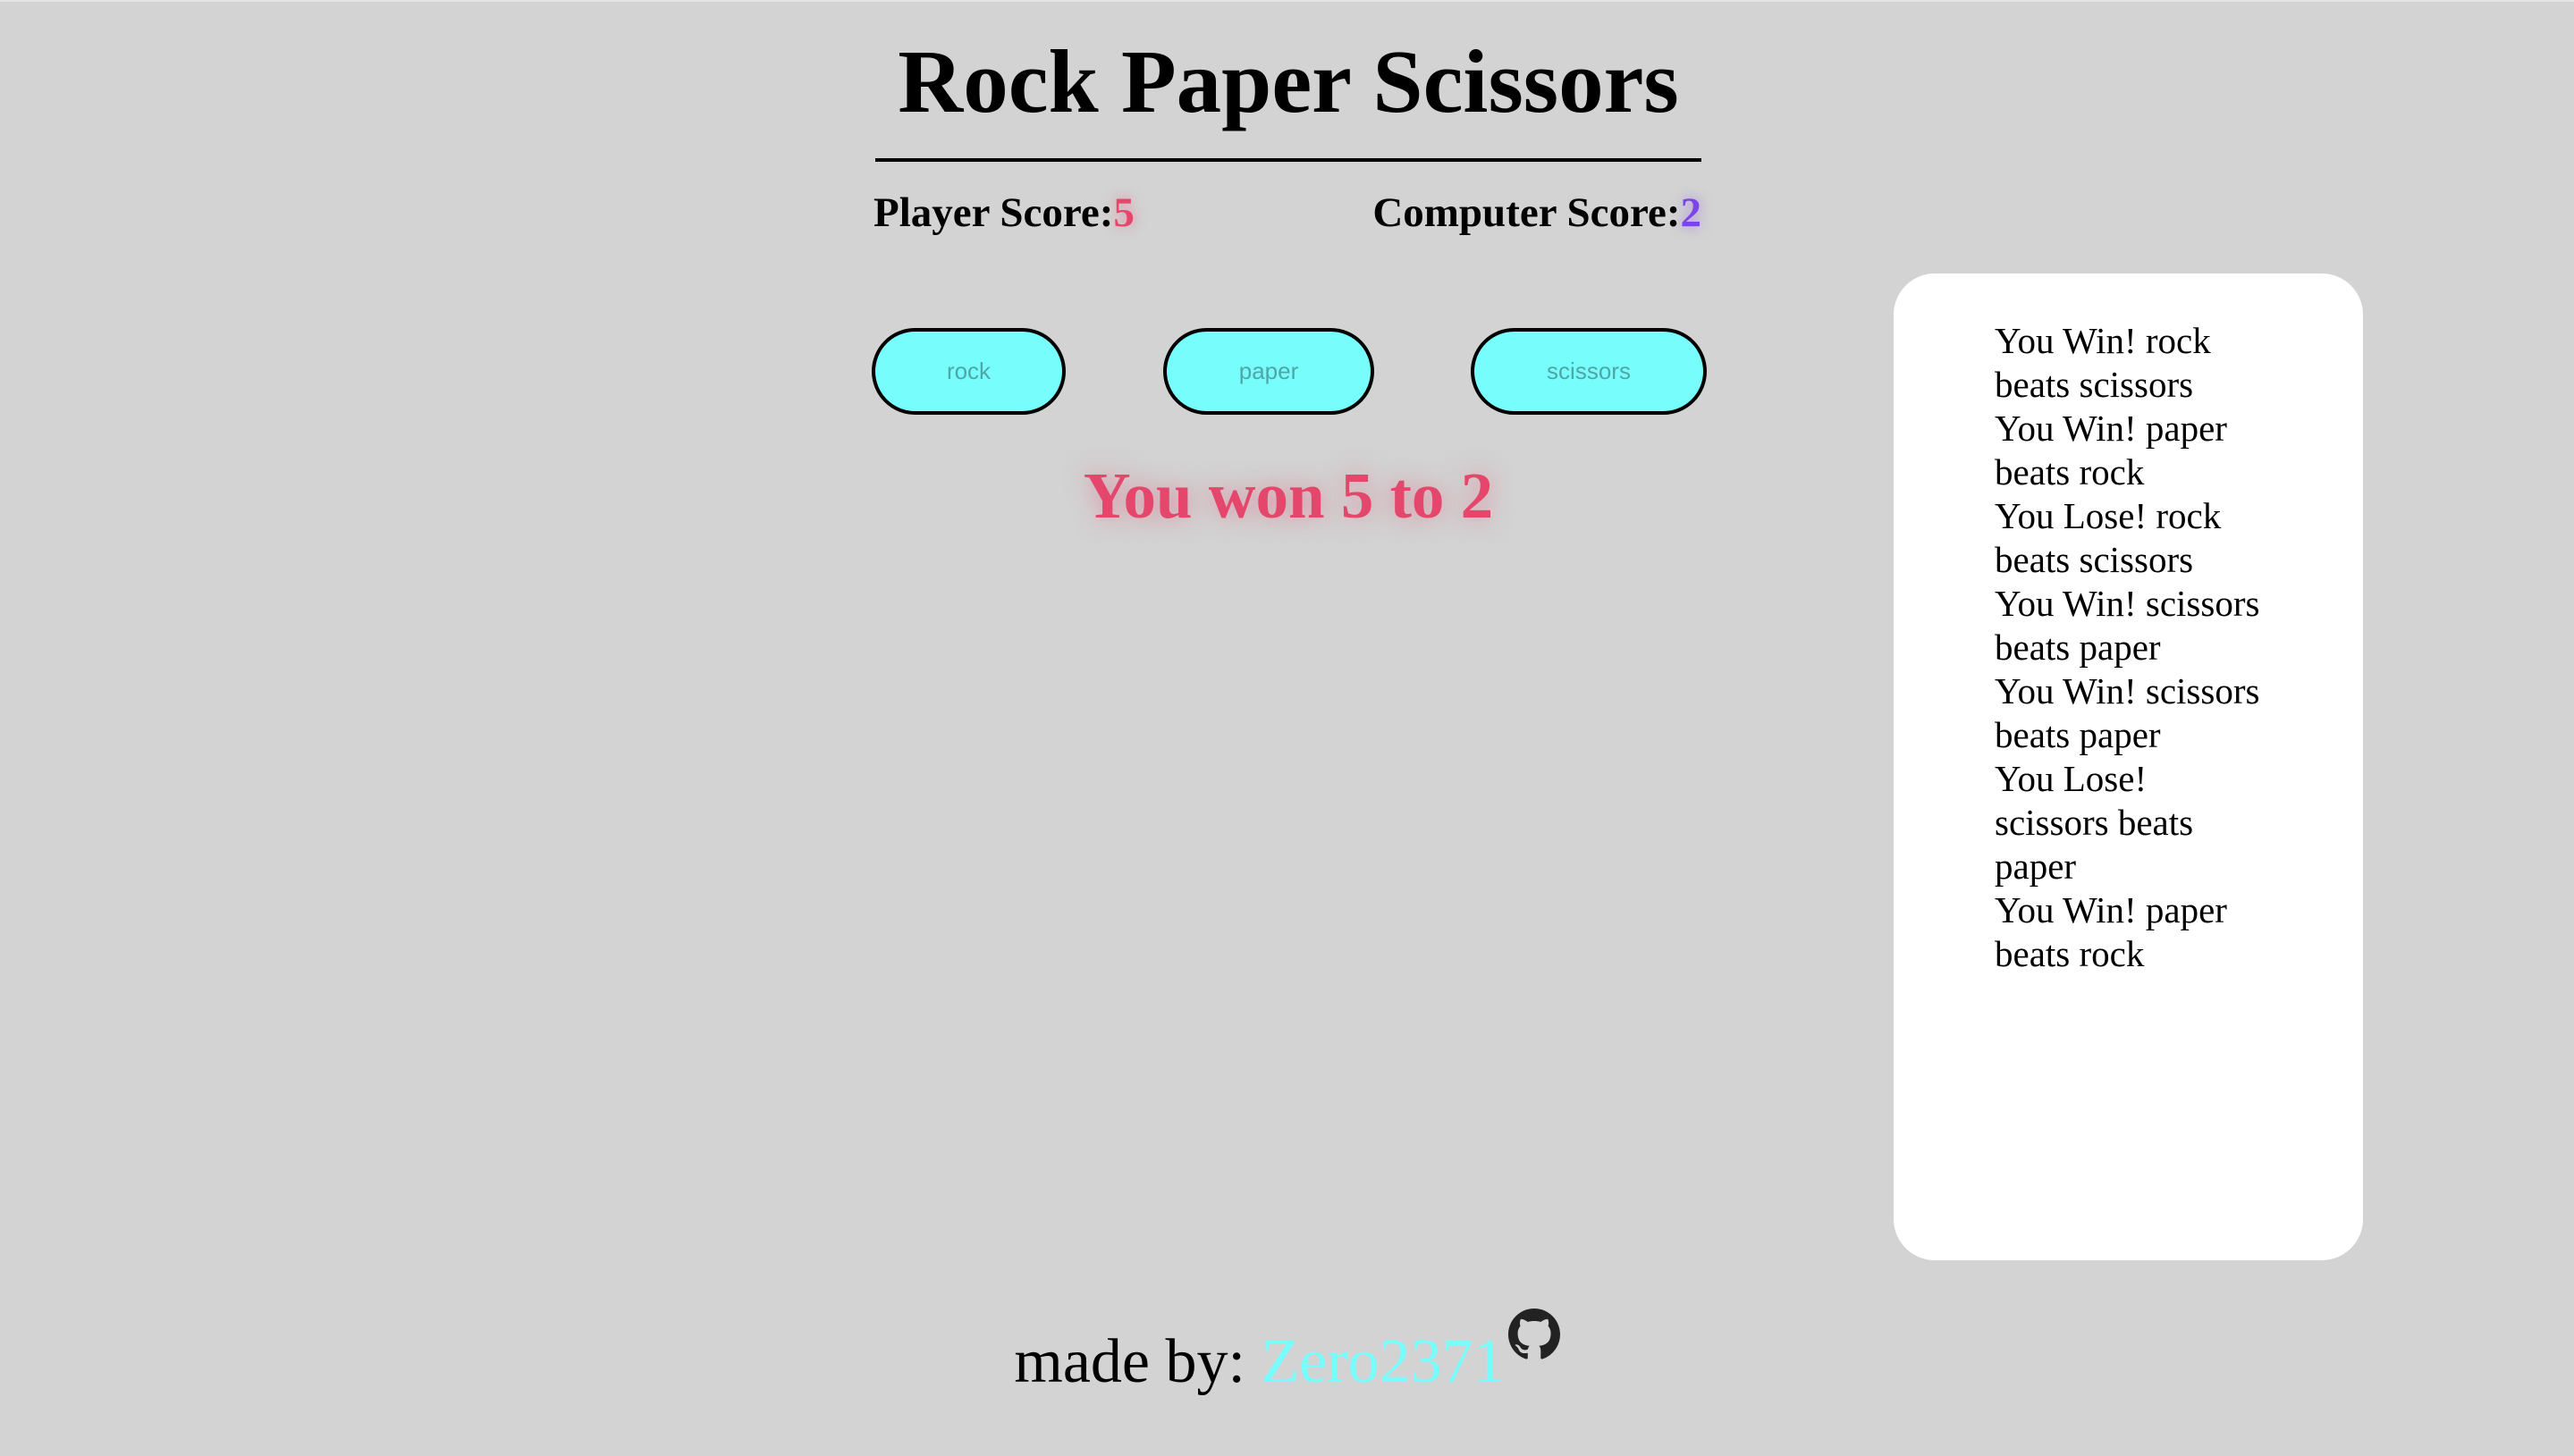 Image resolution: width=2574 pixels, height=1456 pixels. I want to click on log-item: You Win! rock beats scissors, so click(2103, 363).